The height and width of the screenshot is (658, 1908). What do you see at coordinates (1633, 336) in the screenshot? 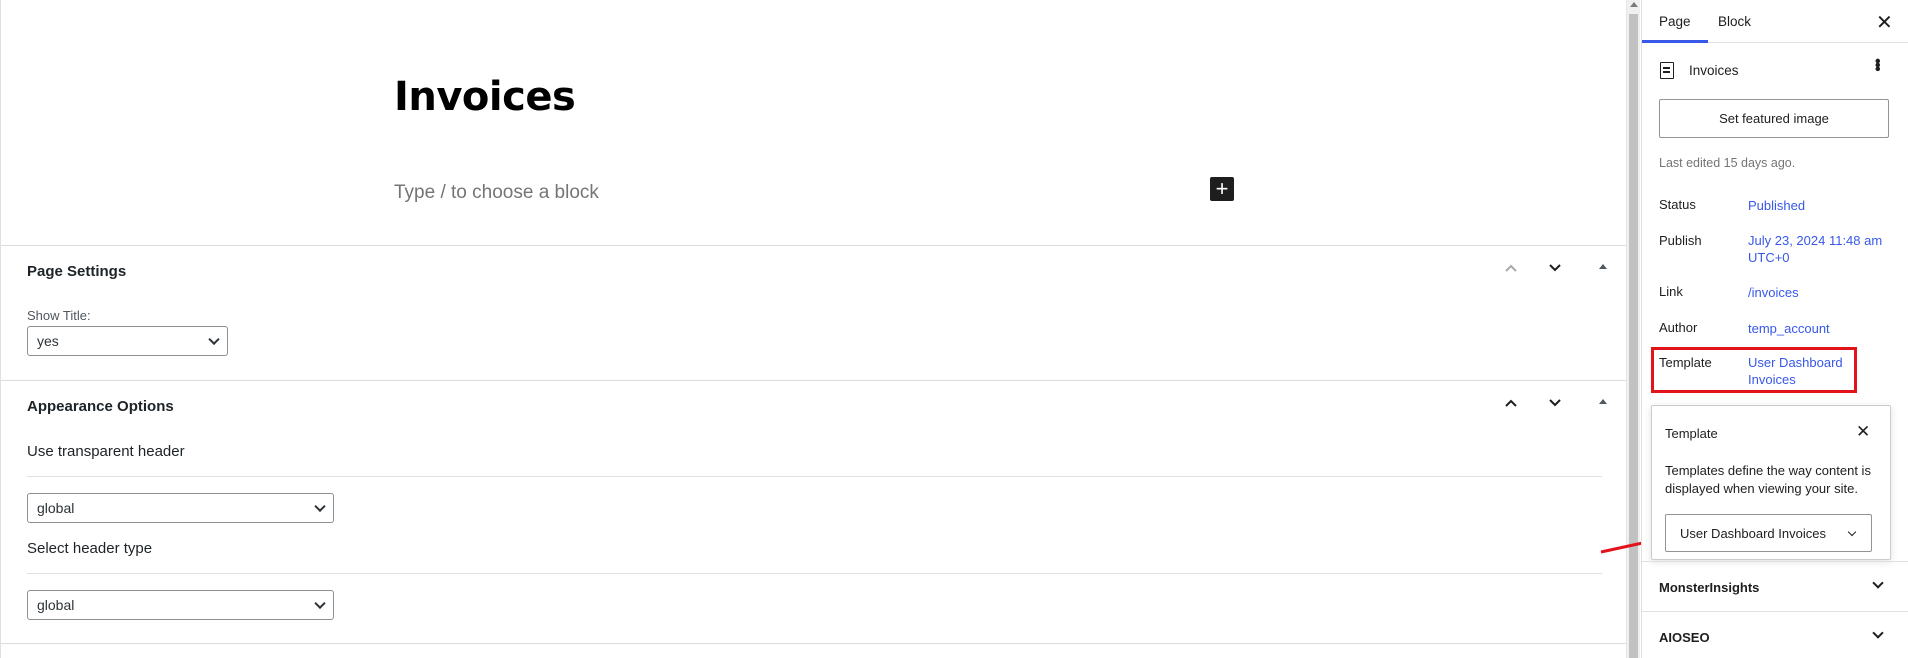
I see `scrollbar-thumb` at bounding box center [1633, 336].